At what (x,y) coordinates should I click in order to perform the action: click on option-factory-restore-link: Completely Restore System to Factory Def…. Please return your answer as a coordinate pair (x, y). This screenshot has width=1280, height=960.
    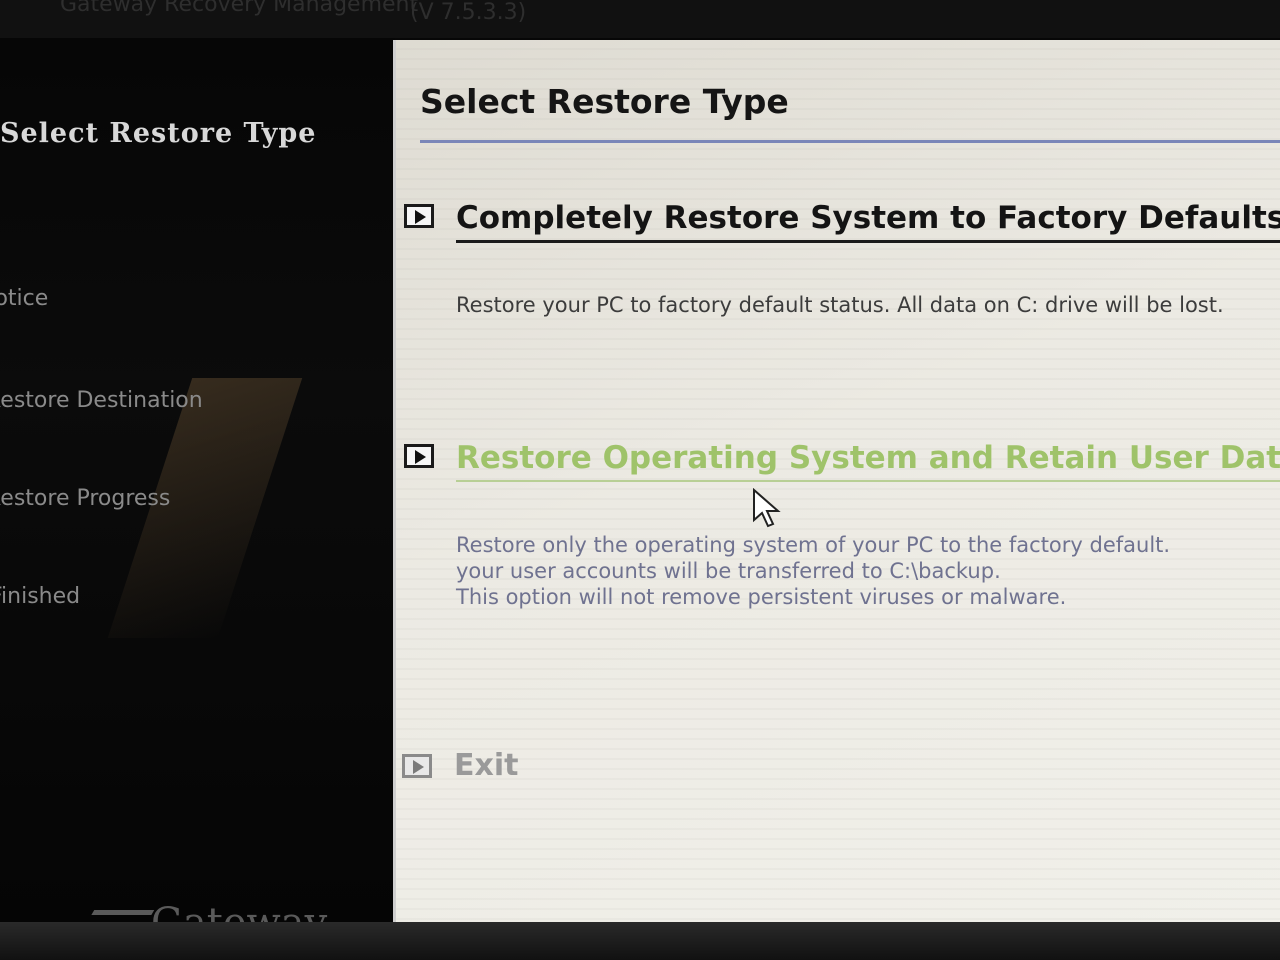
    Looking at the image, I should click on (868, 221).